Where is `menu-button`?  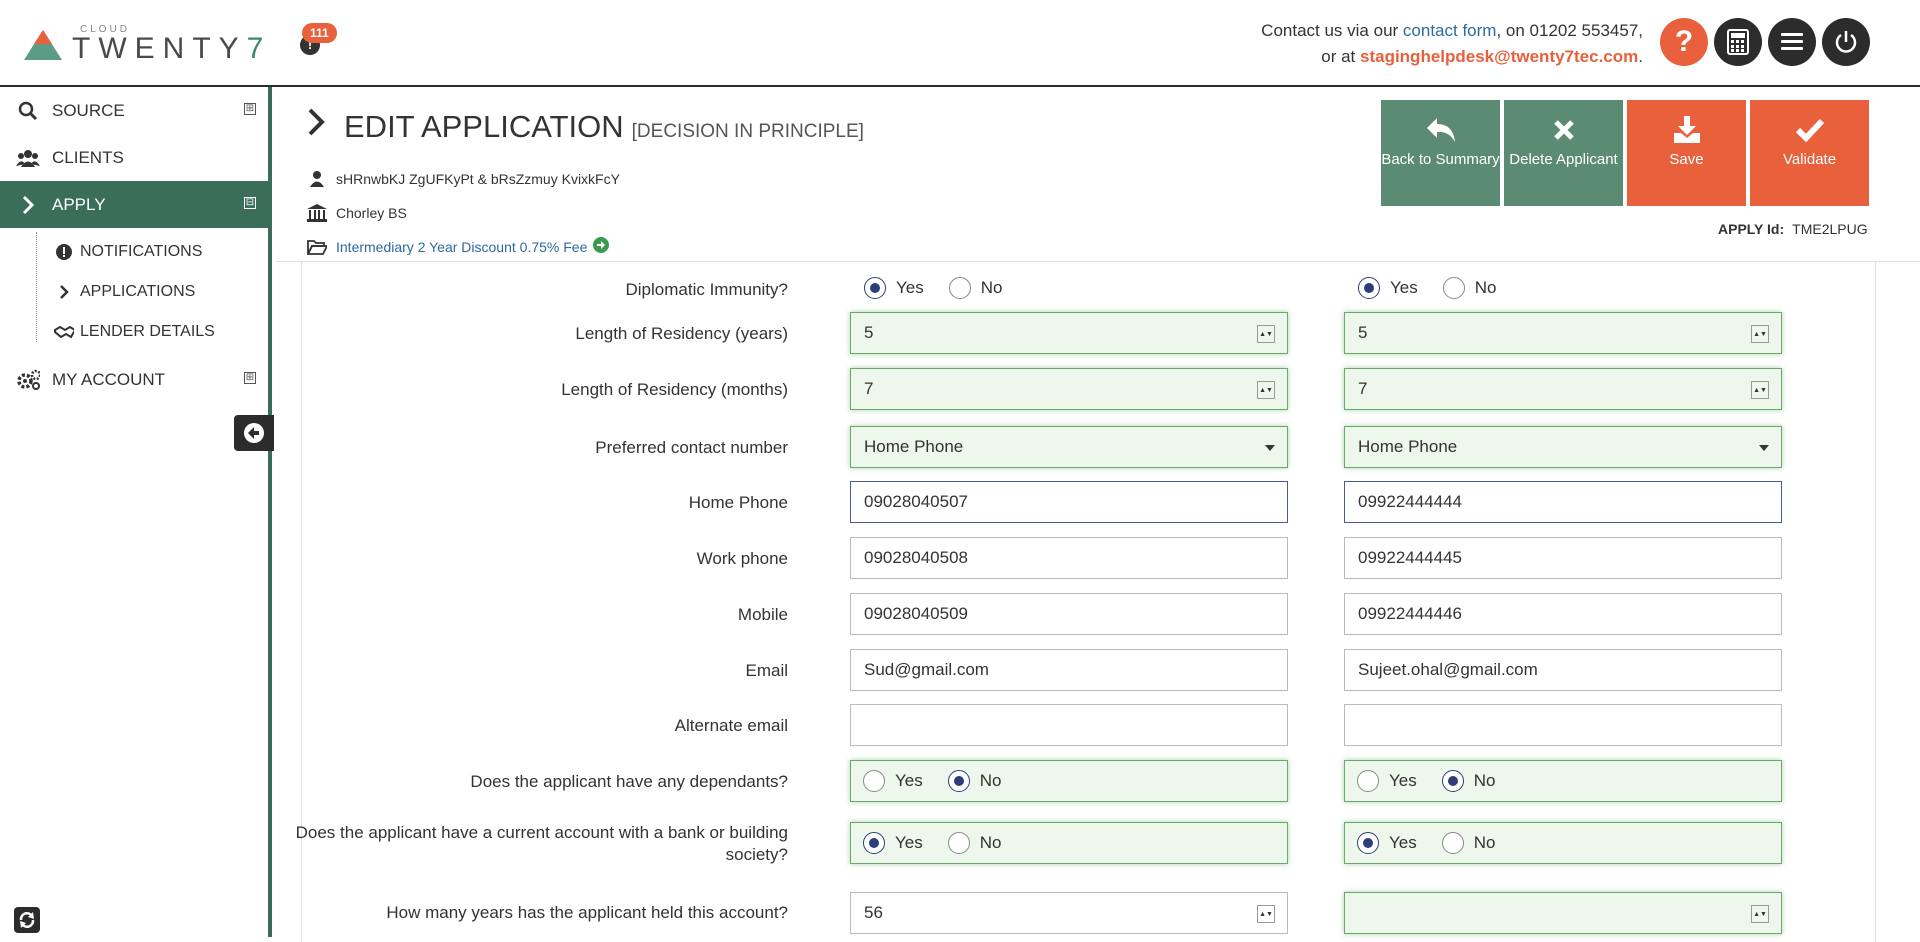
menu-button is located at coordinates (1792, 42).